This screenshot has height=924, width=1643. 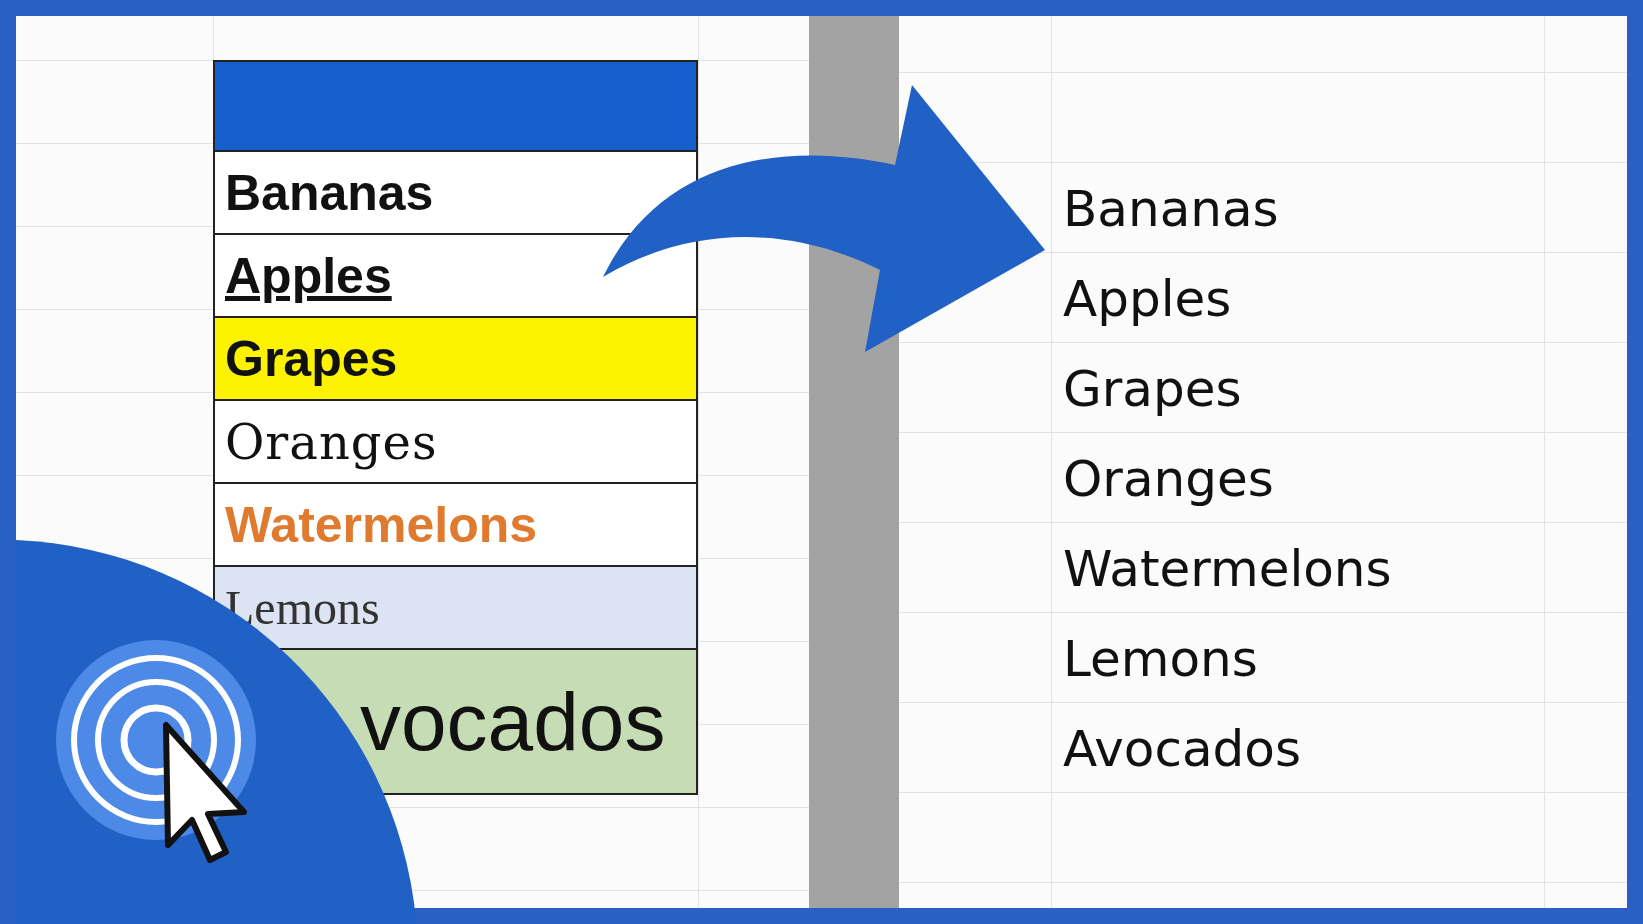 What do you see at coordinates (1182, 749) in the screenshot?
I see `table-cell: Avocados` at bounding box center [1182, 749].